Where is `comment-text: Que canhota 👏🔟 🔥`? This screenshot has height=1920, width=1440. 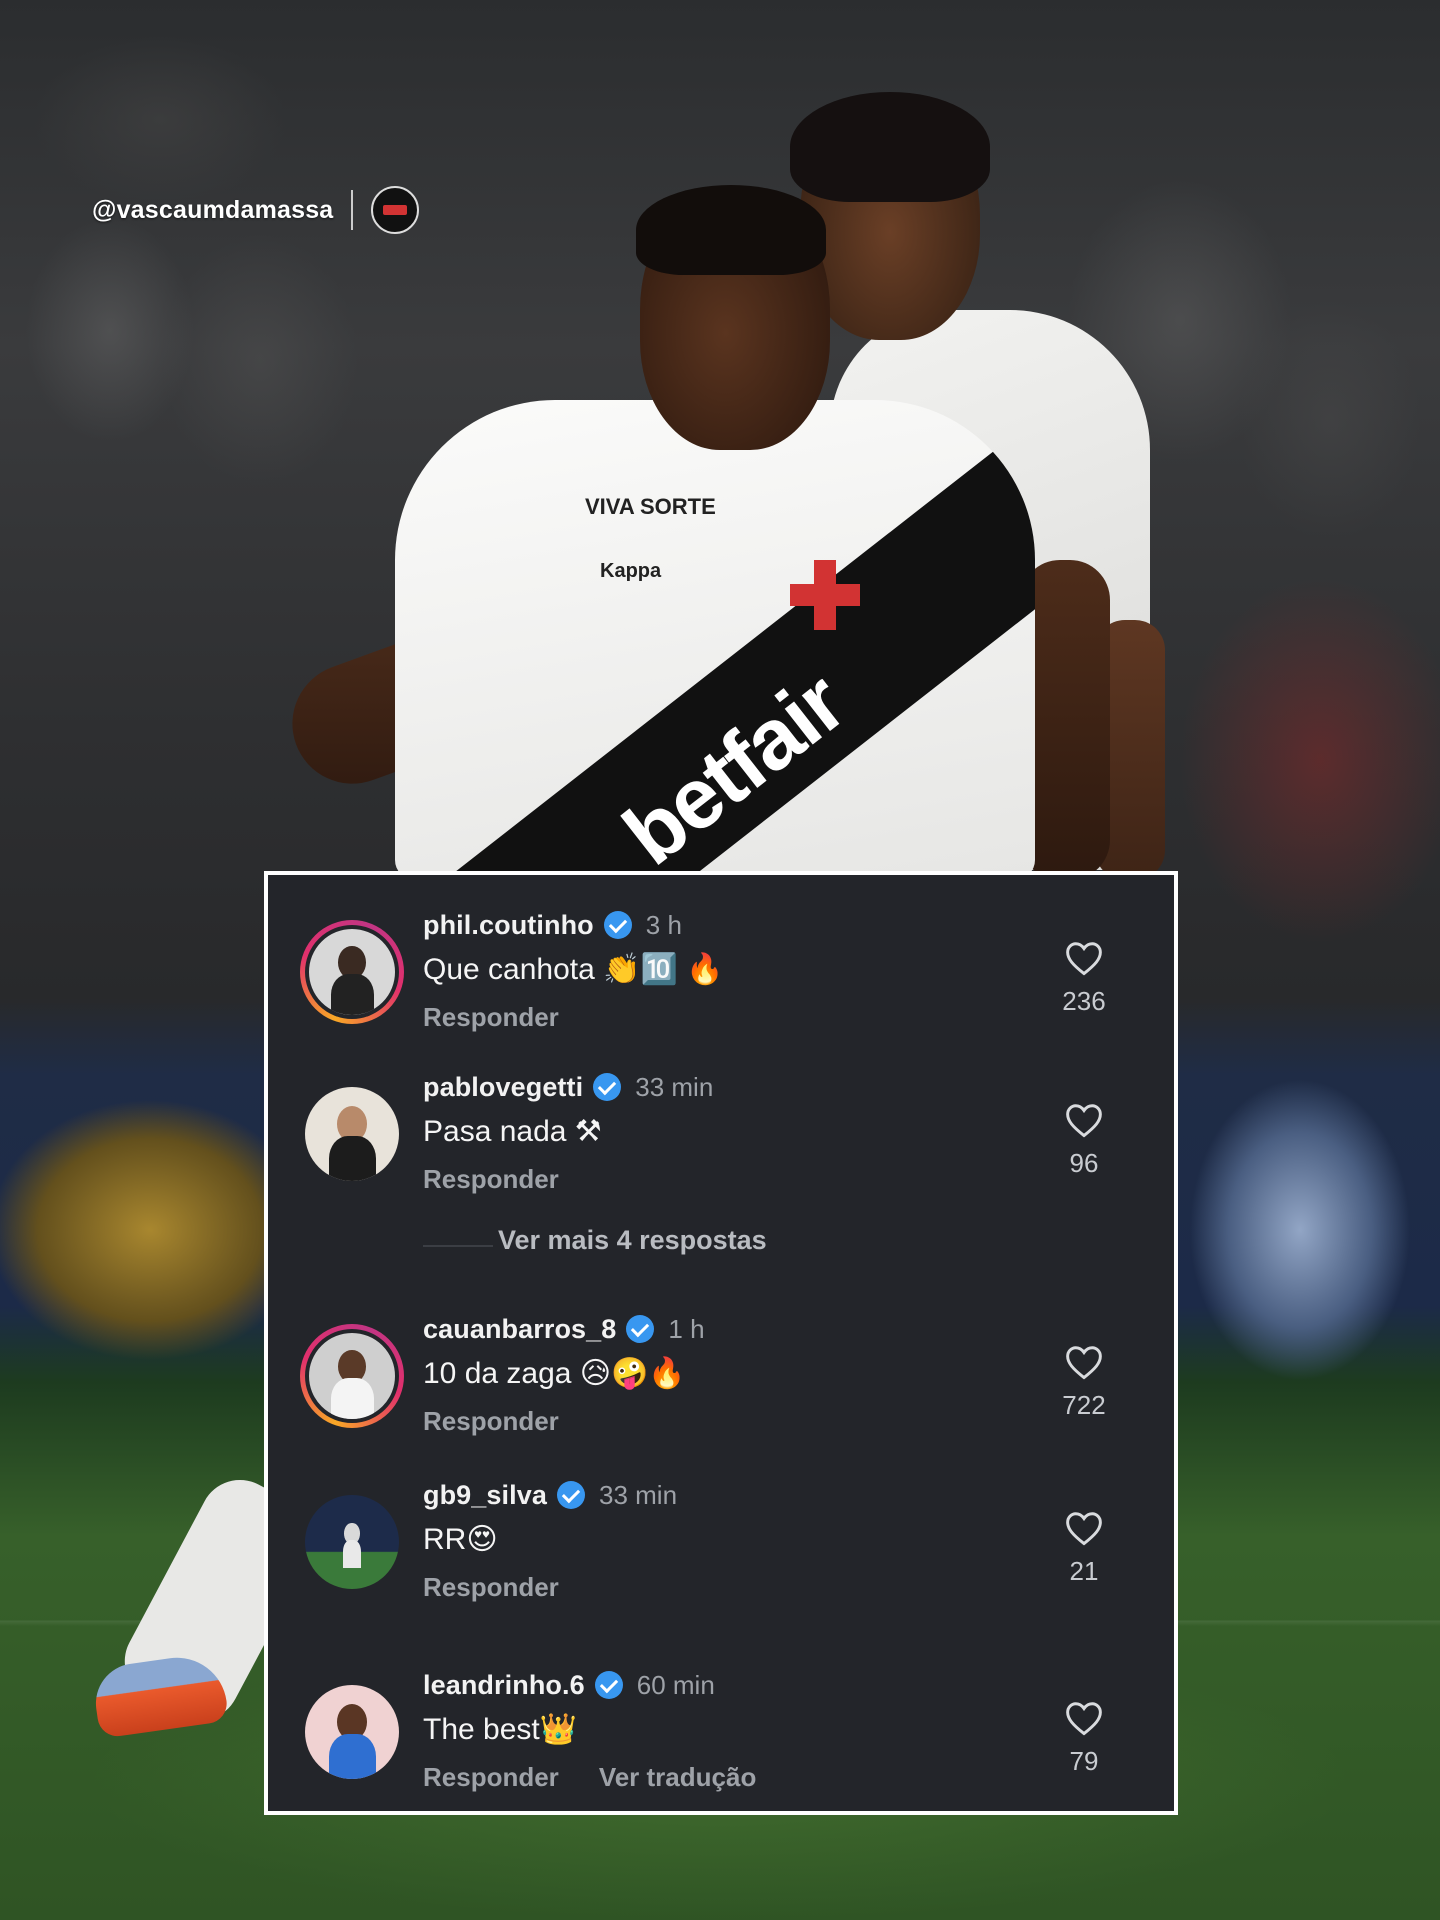 comment-text: Que canhota 👏🔟 🔥 is located at coordinates (573, 969).